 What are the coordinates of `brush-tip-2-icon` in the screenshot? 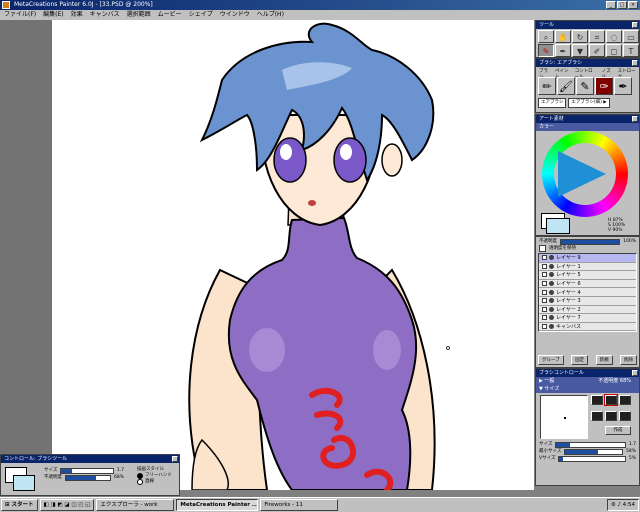 It's located at (611, 400).